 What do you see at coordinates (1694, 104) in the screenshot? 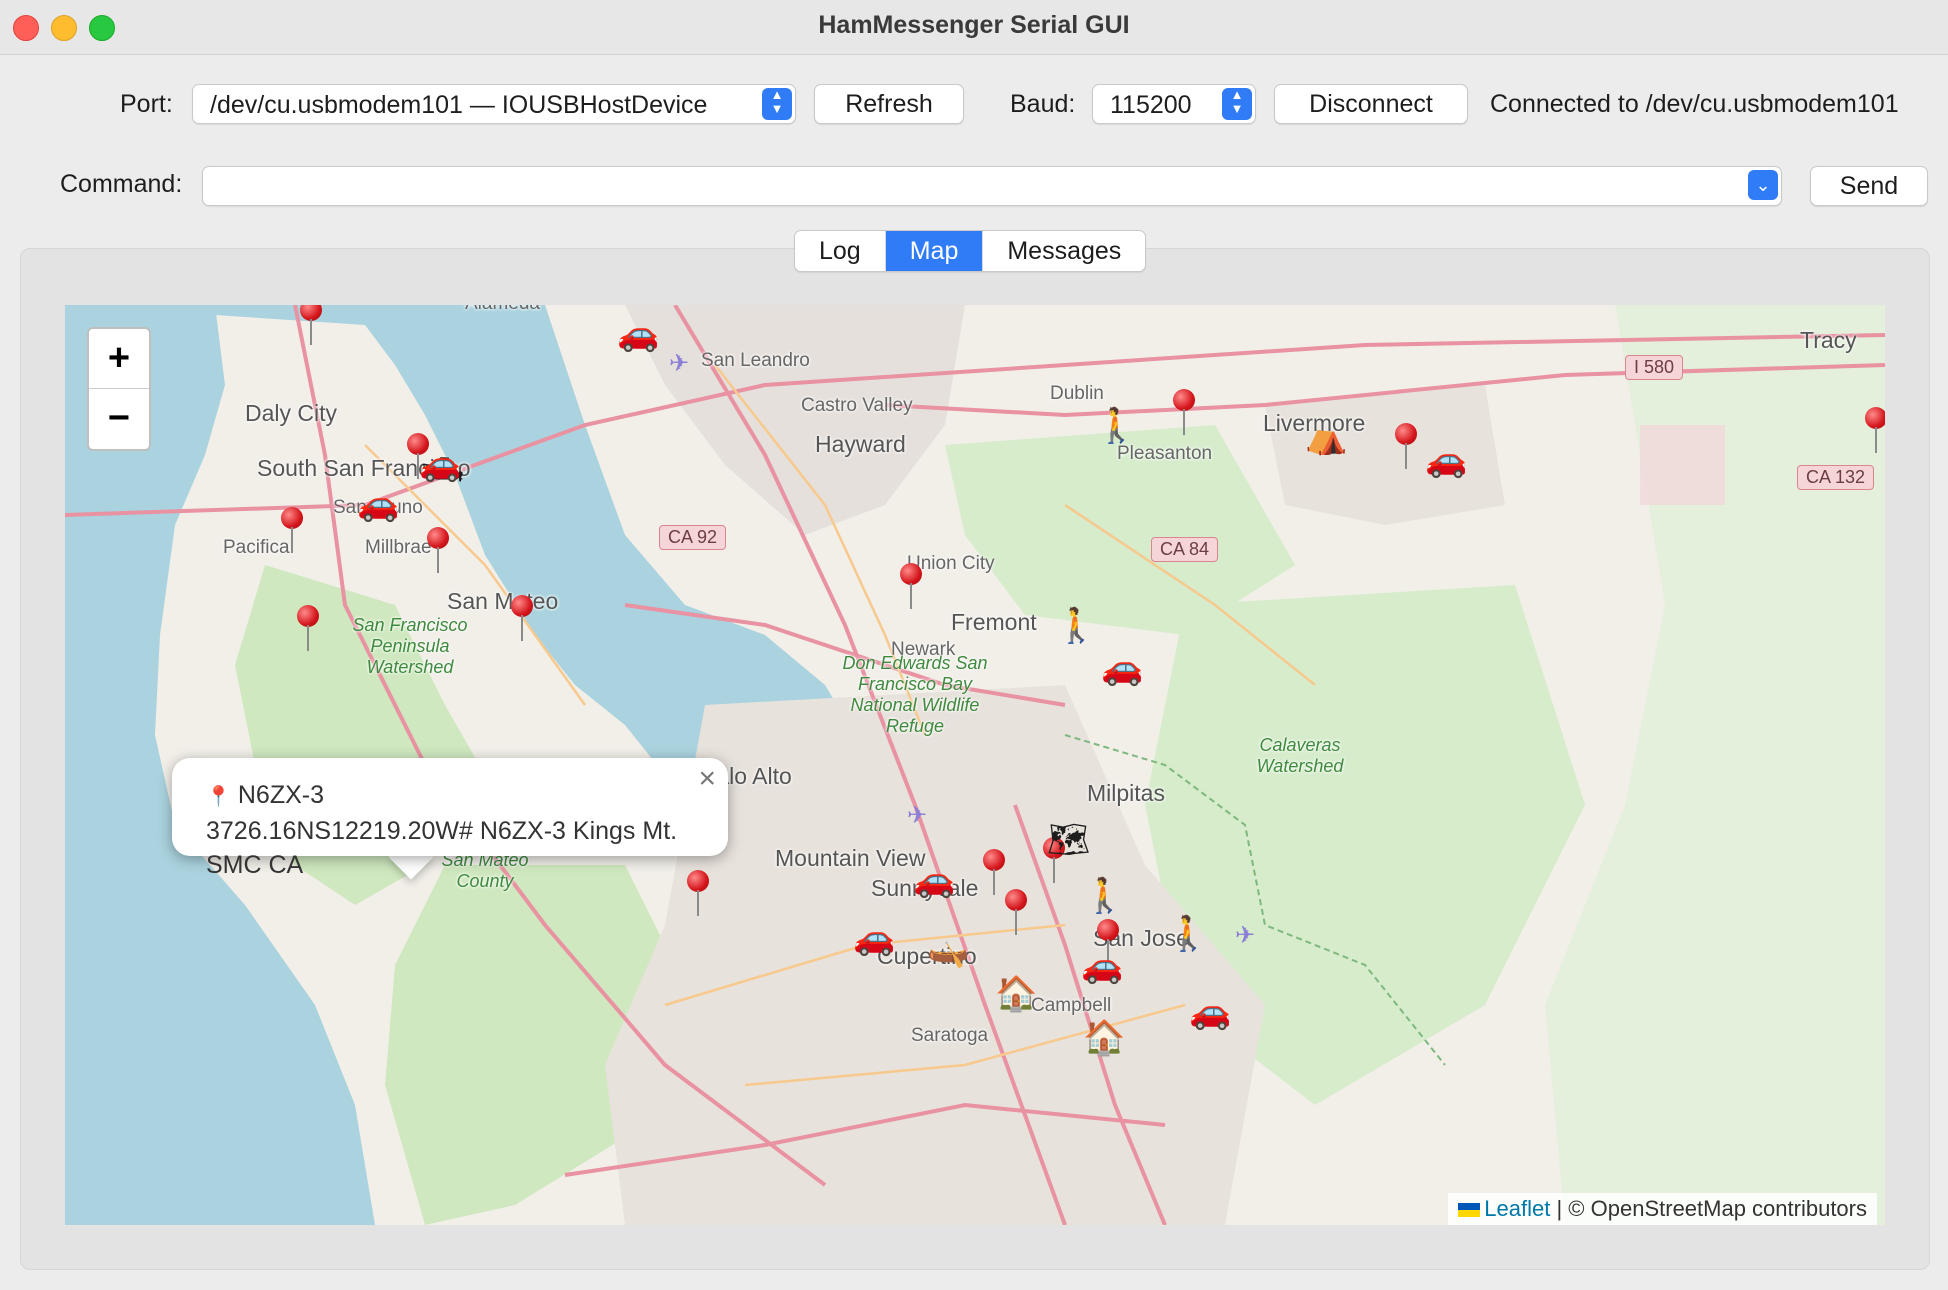
I see `connection-status: Connected to /dev/cu.usbmodem101` at bounding box center [1694, 104].